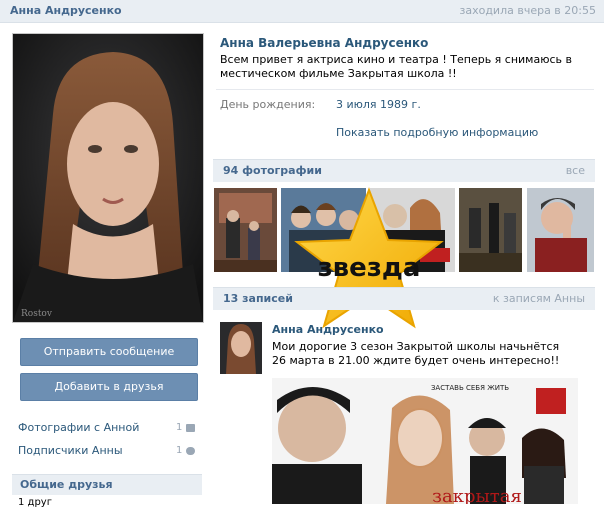  I want to click on post-author-avatar, so click(241, 348).